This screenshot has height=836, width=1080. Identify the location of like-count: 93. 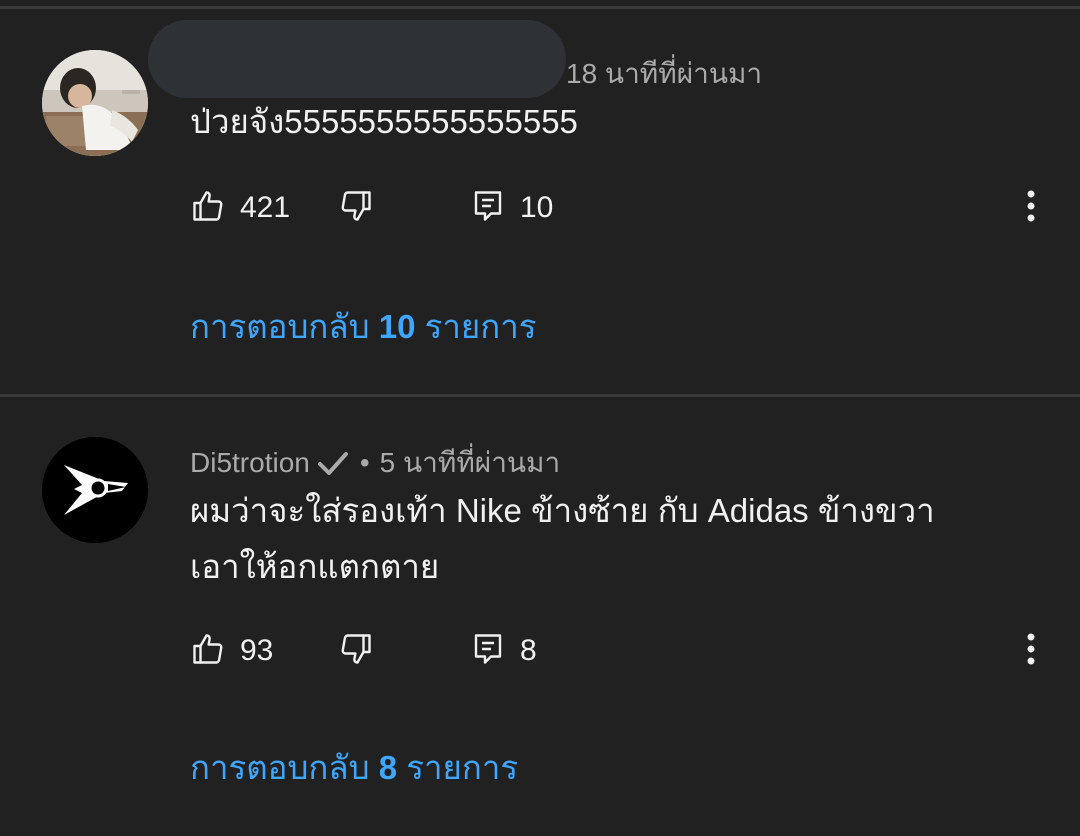
(257, 650).